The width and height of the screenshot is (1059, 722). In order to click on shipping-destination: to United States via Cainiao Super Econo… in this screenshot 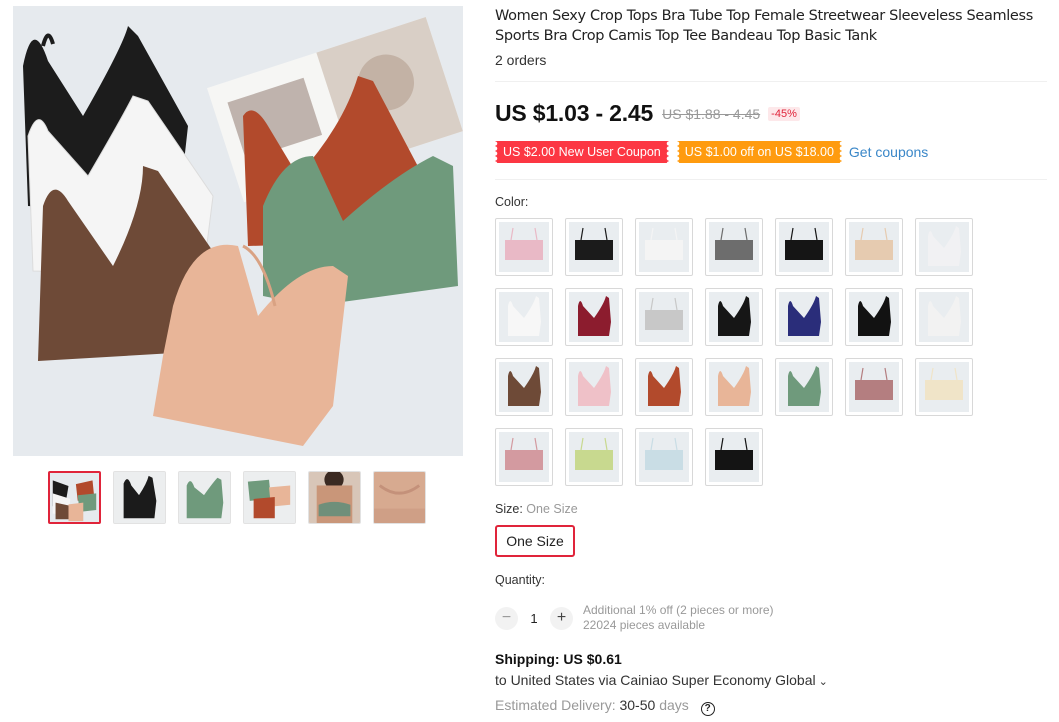, I will do `click(655, 680)`.